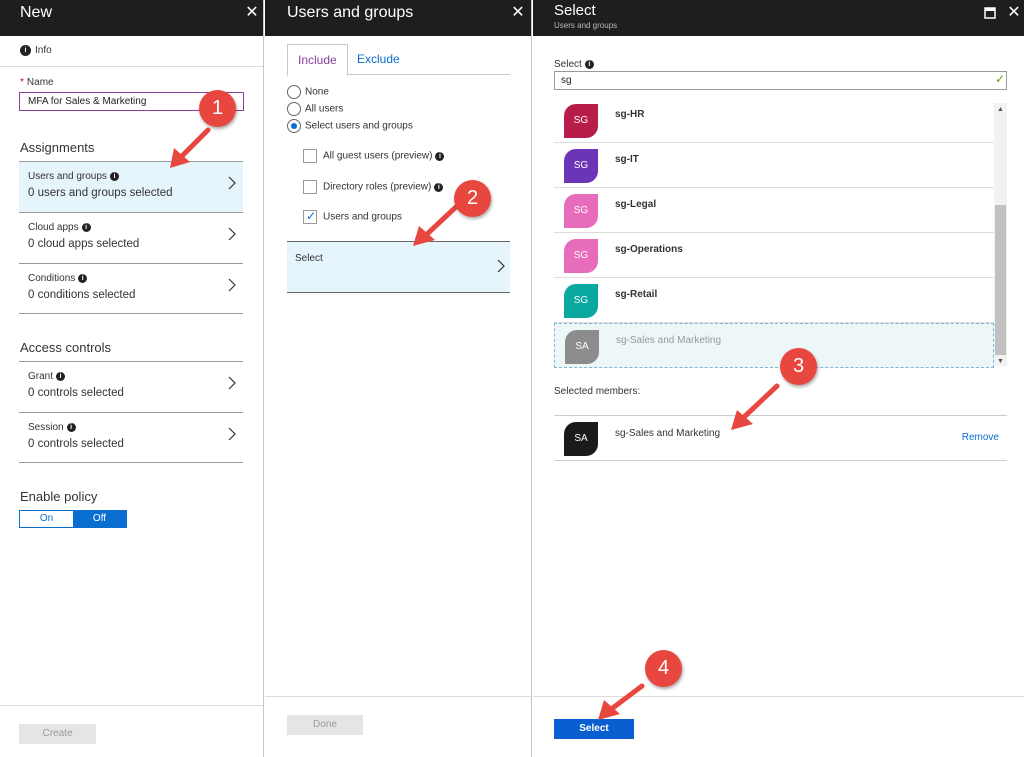 The image size is (1024, 757). Describe the element at coordinates (22, 82) in the screenshot. I see `required-asterisk: *` at that location.